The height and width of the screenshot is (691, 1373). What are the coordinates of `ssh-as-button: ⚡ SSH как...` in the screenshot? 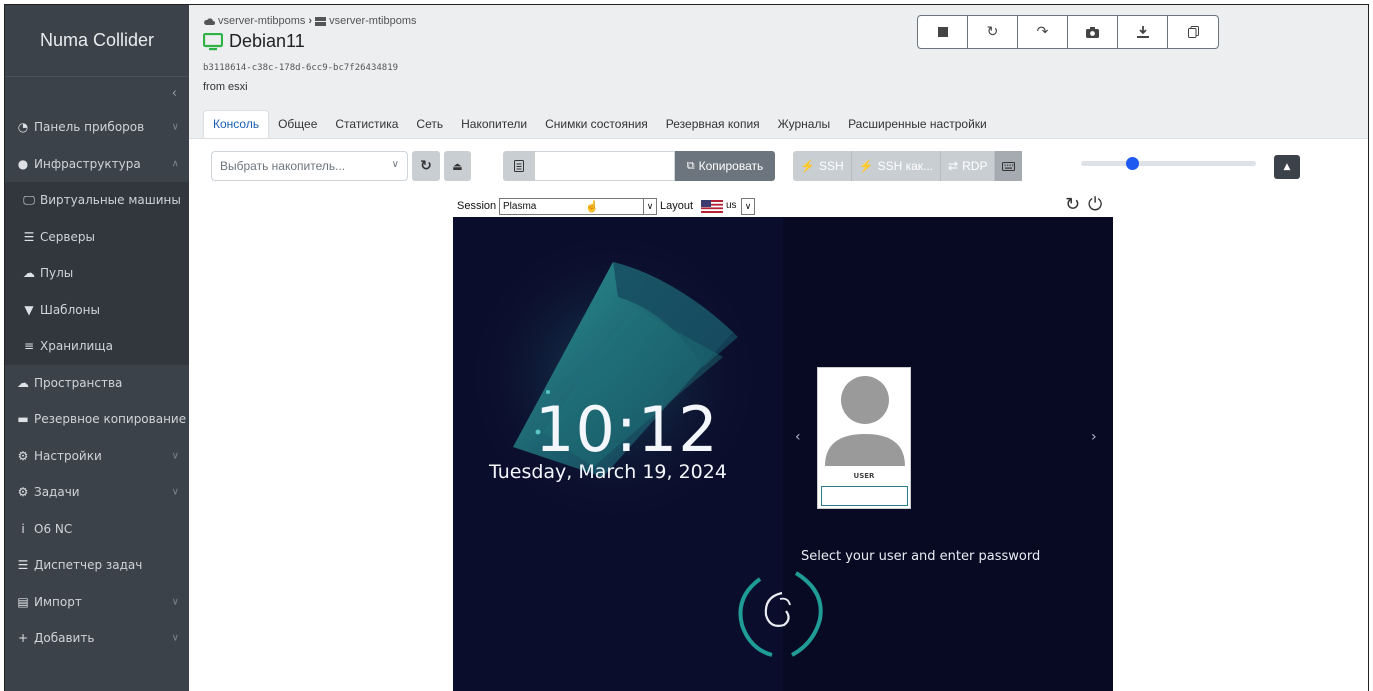 It's located at (897, 166).